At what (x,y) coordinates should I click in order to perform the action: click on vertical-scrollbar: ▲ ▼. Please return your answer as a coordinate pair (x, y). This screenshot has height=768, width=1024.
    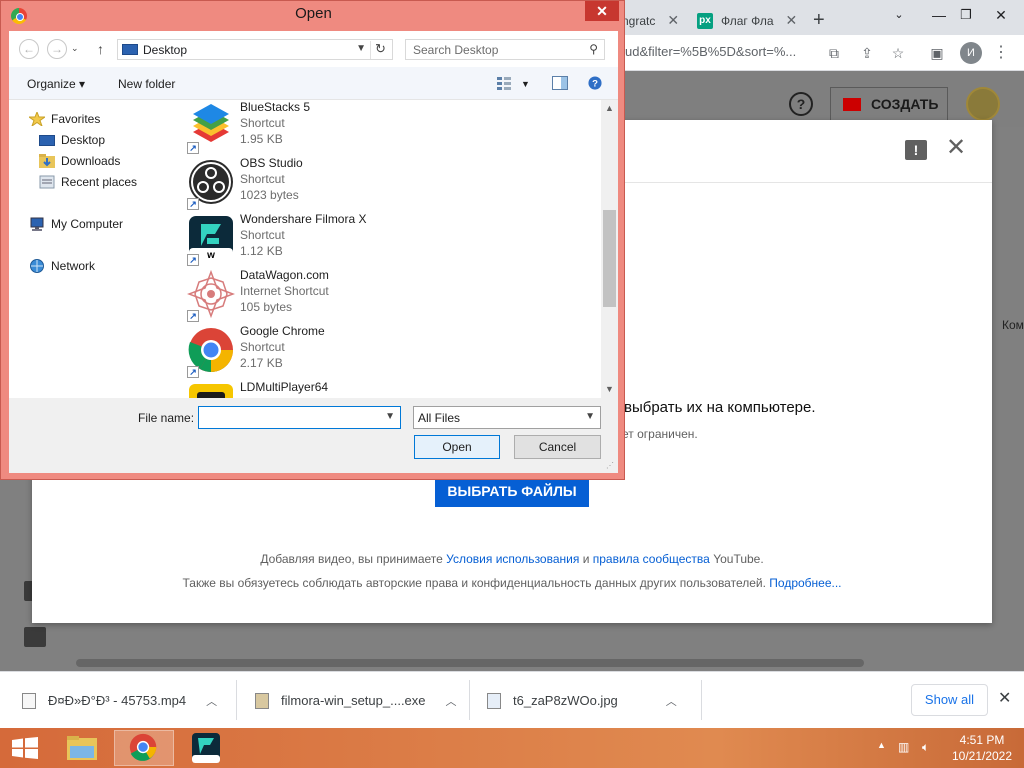
    Looking at the image, I should click on (609, 249).